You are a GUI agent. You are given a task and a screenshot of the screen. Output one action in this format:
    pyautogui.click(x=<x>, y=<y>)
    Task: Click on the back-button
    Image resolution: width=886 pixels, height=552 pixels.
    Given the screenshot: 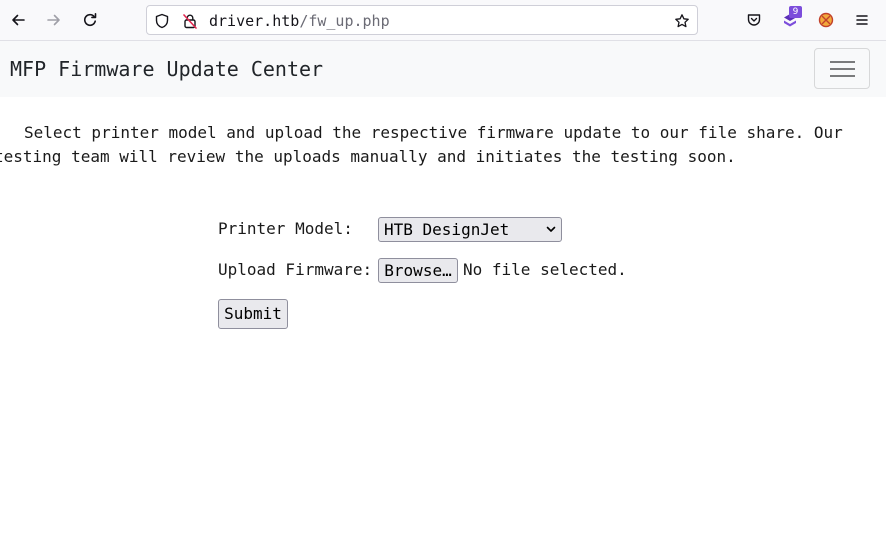 What is the action you would take?
    pyautogui.click(x=18, y=20)
    